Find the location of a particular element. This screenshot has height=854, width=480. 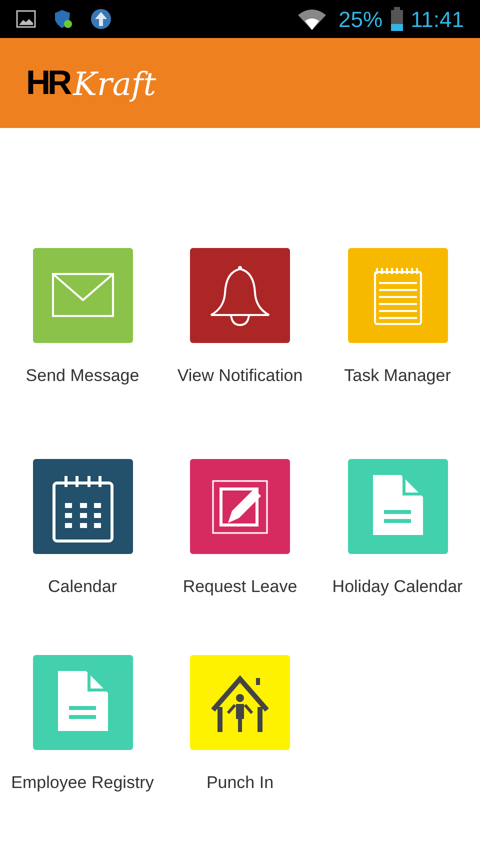

clock: 11:41 is located at coordinates (437, 20).